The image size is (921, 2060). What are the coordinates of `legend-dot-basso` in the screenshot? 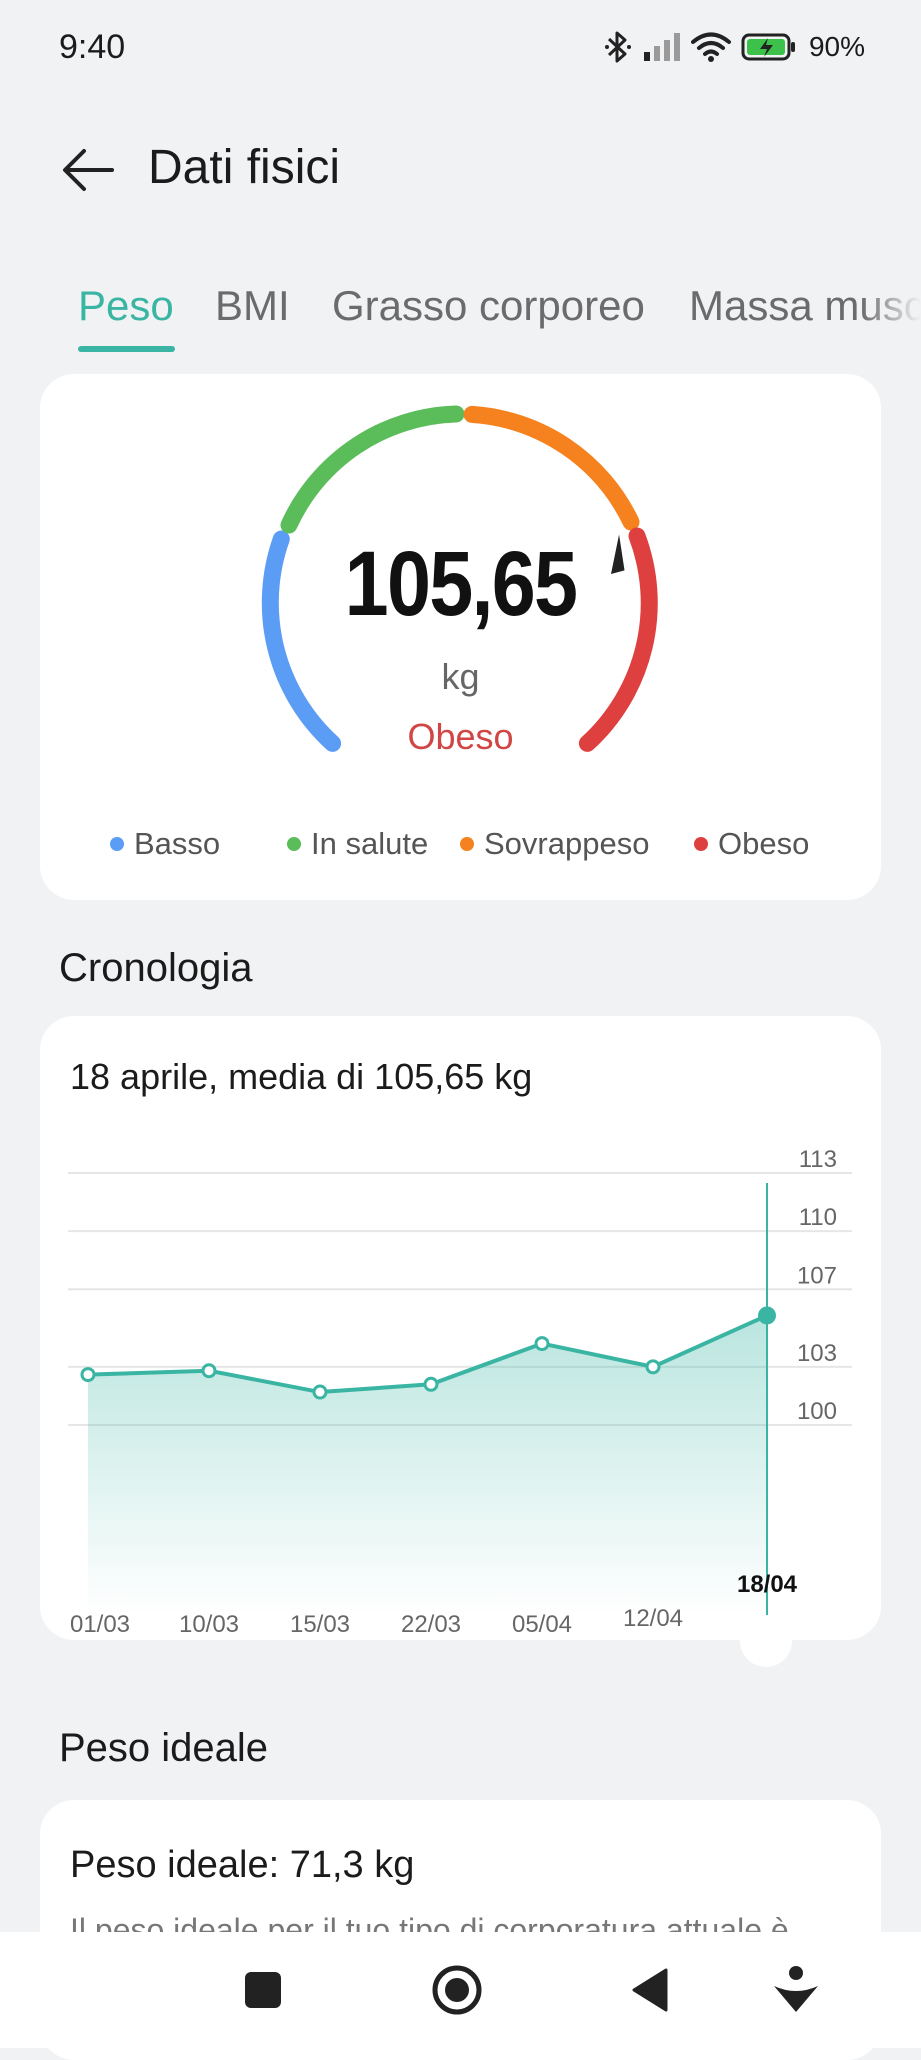 It's located at (117, 844).